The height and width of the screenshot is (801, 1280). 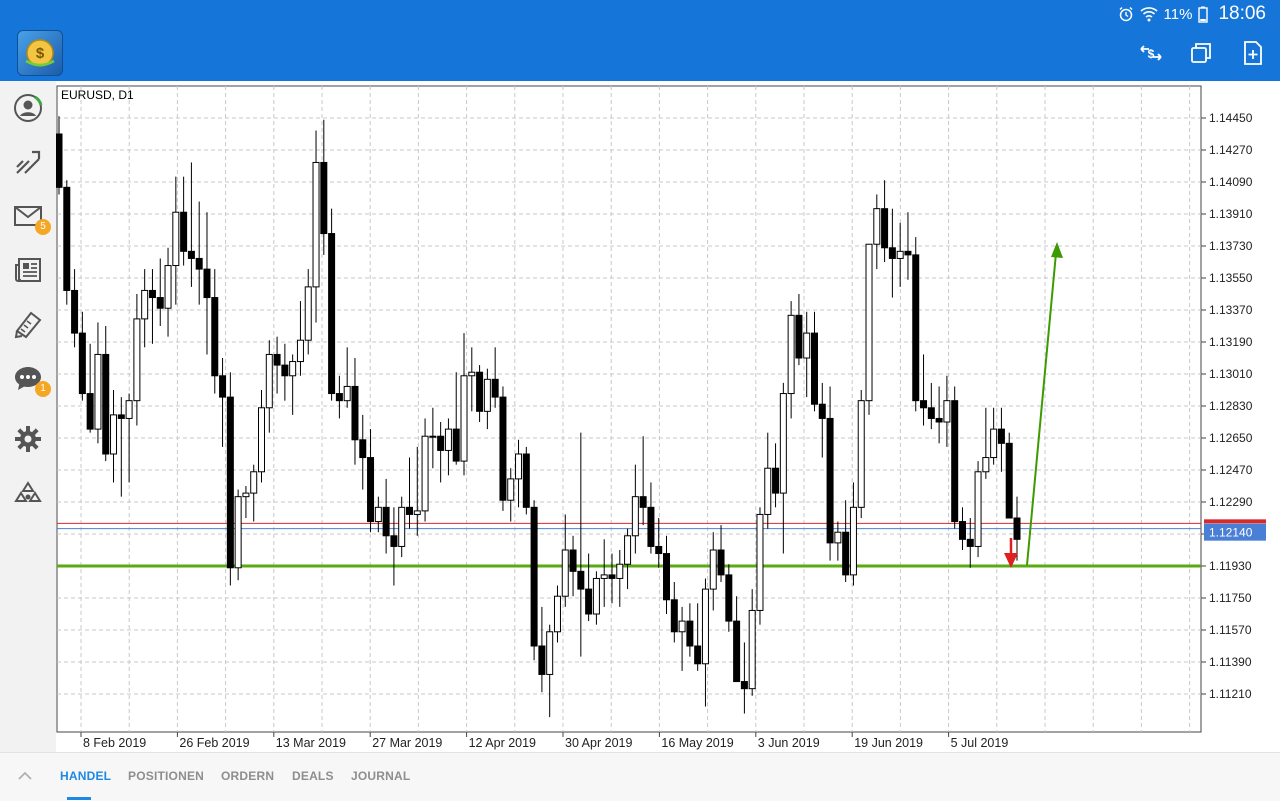 What do you see at coordinates (97, 95) in the screenshot?
I see `chart-symbol-label: EURUSD, D1` at bounding box center [97, 95].